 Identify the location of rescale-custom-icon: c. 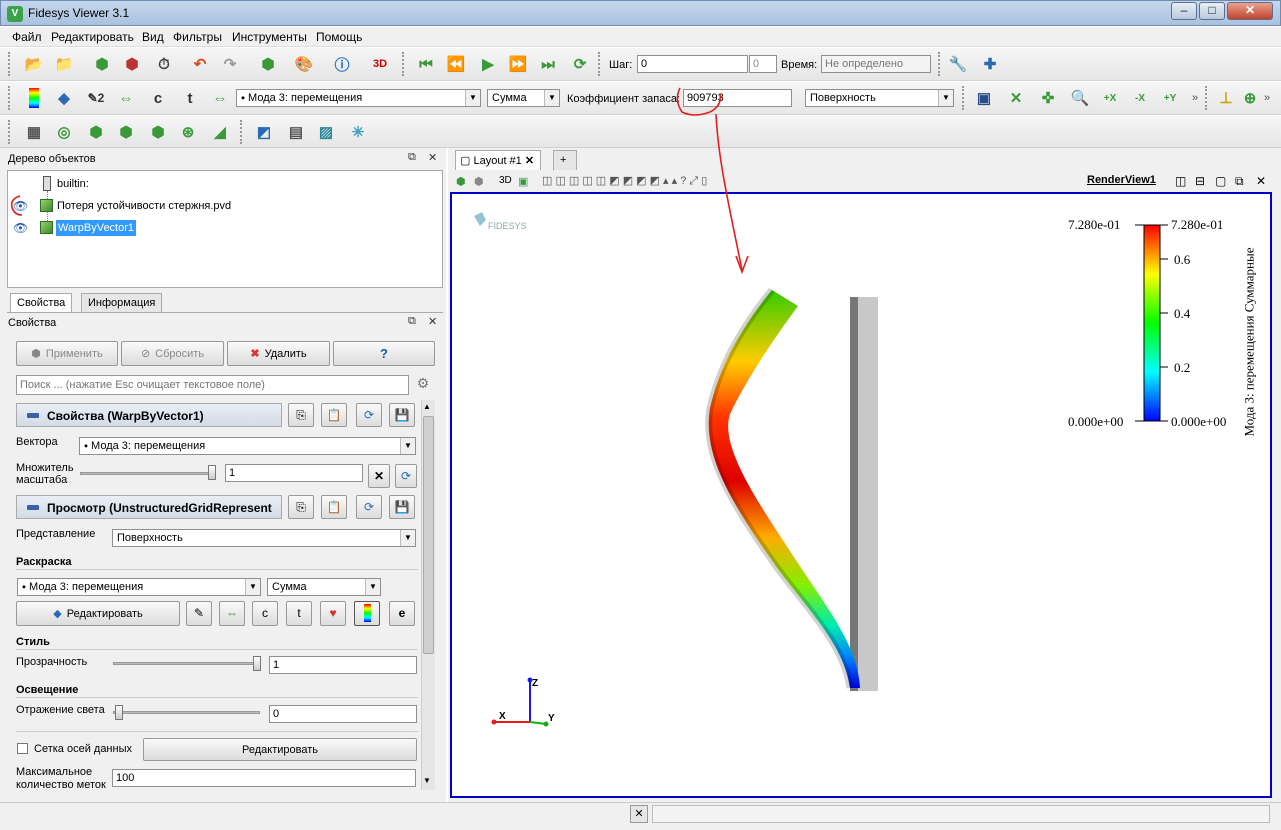
(265, 613).